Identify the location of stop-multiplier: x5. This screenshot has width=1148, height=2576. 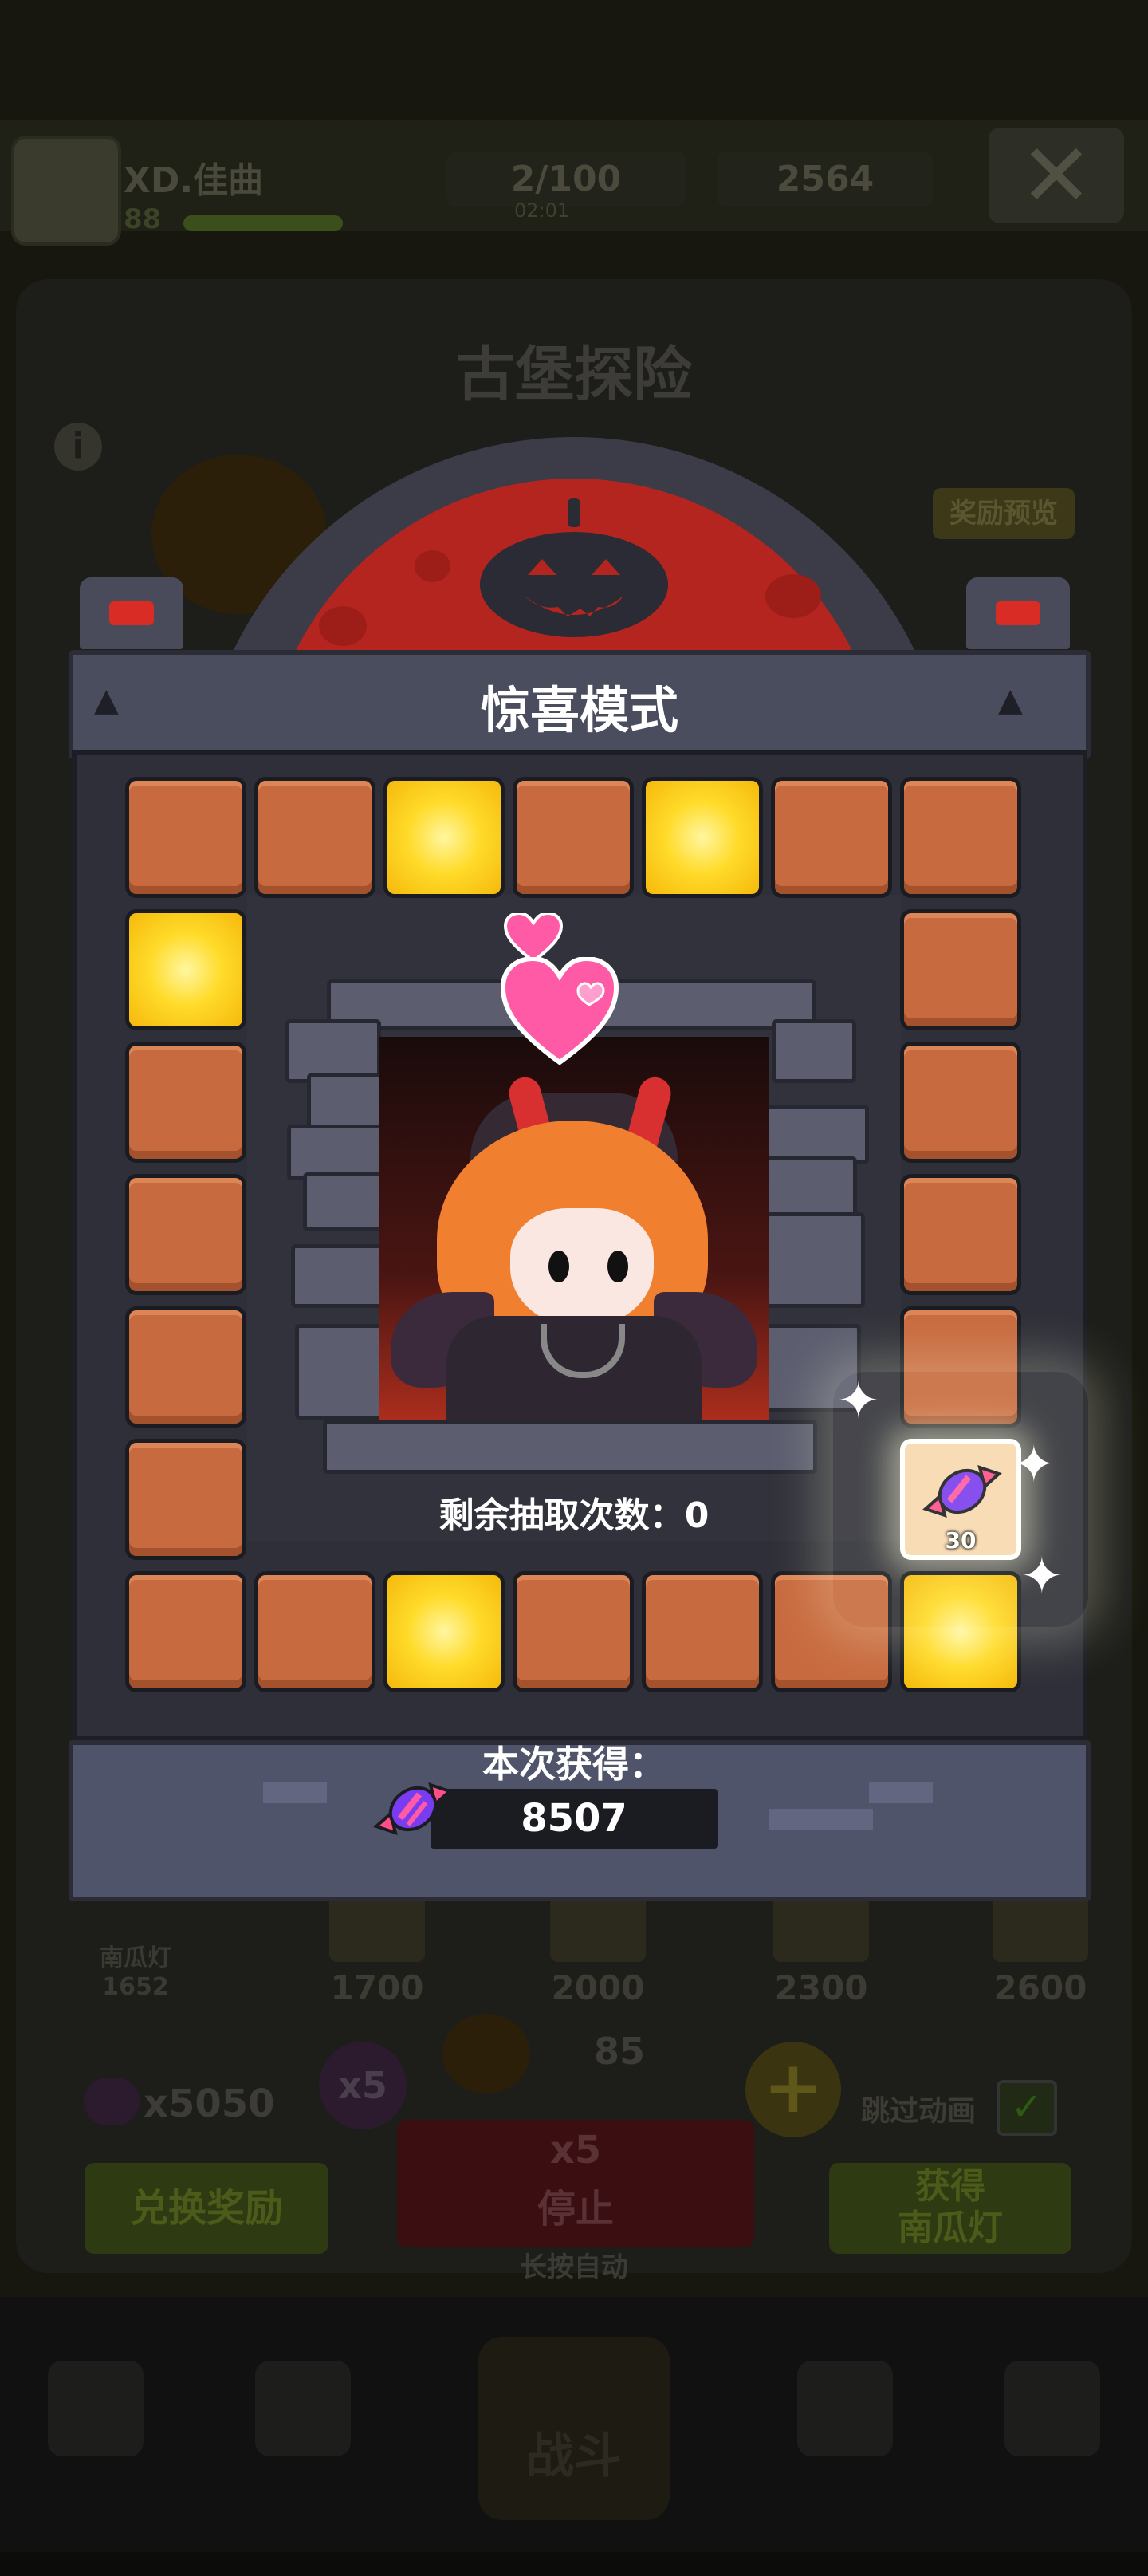
(575, 2150).